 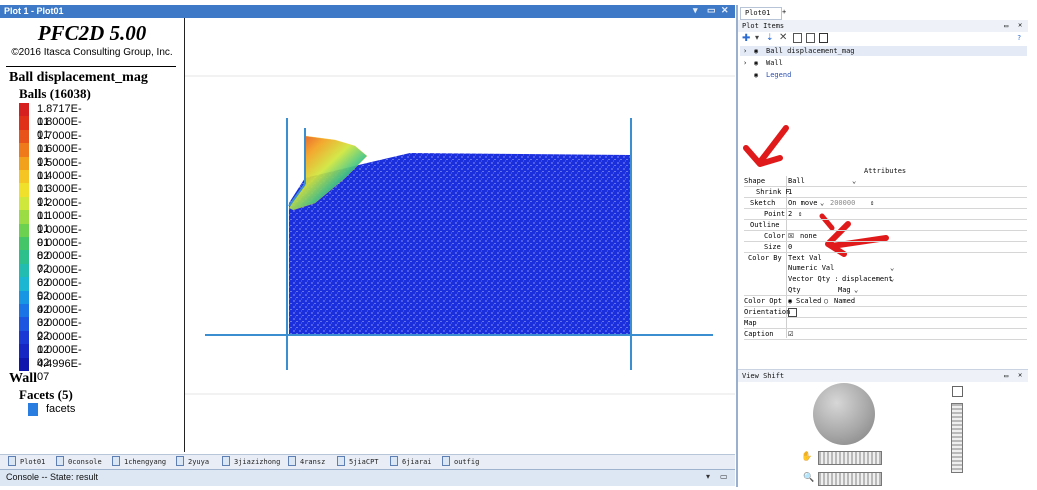 I want to click on attributes-title: Attributes, so click(x=885, y=171).